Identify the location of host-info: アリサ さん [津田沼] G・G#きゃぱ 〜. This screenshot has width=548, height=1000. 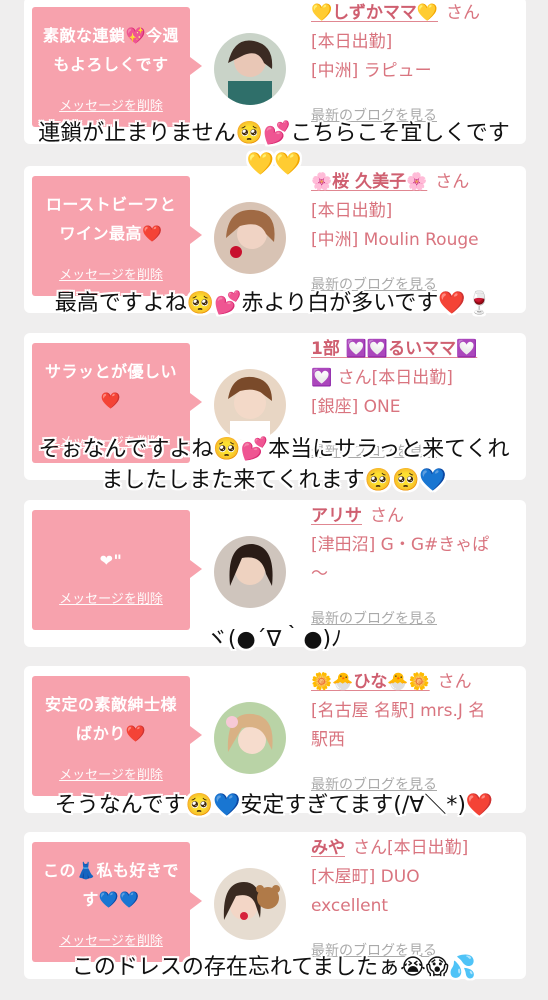
(416, 545).